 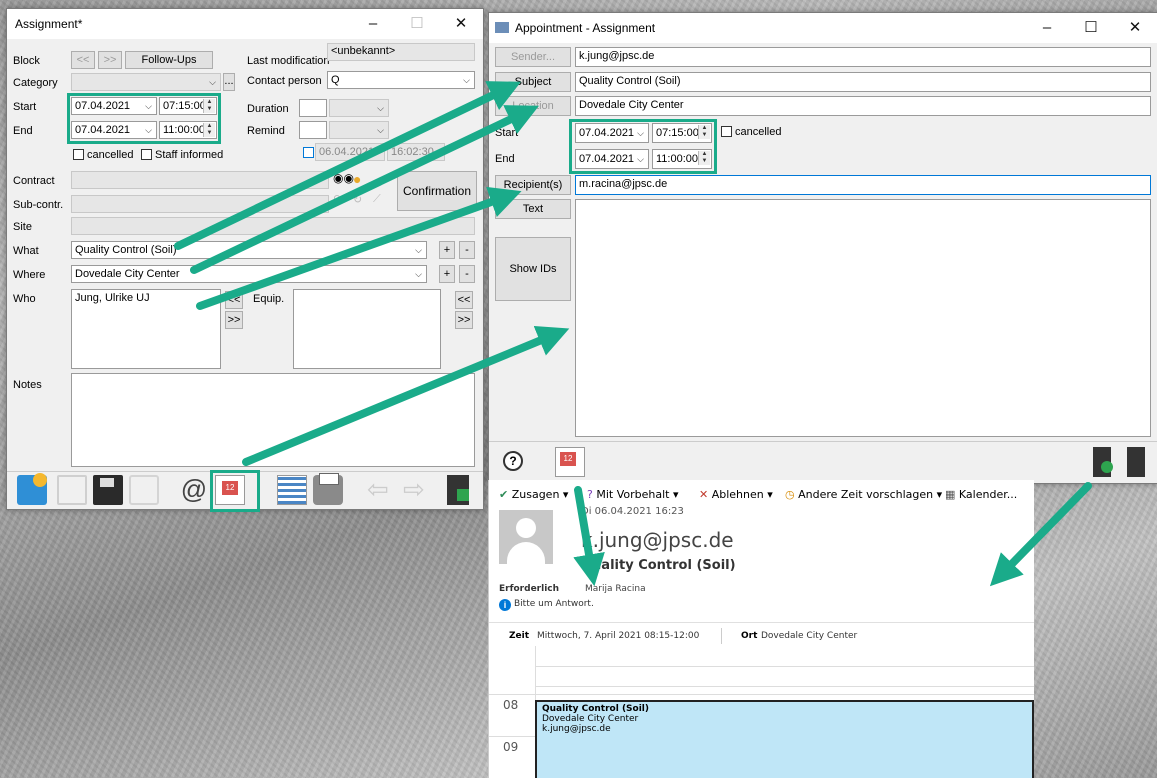 I want to click on forward-arrow-icon: ⇨, so click(x=418, y=490).